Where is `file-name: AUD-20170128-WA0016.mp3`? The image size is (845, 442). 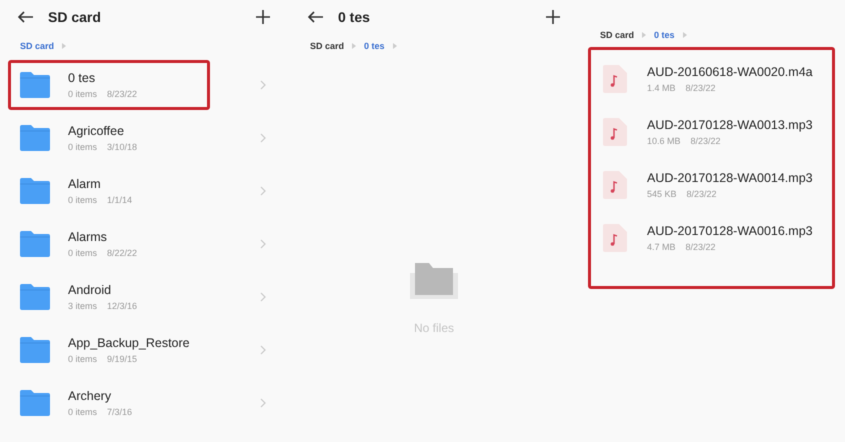 file-name: AUD-20170128-WA0016.mp3 is located at coordinates (730, 231).